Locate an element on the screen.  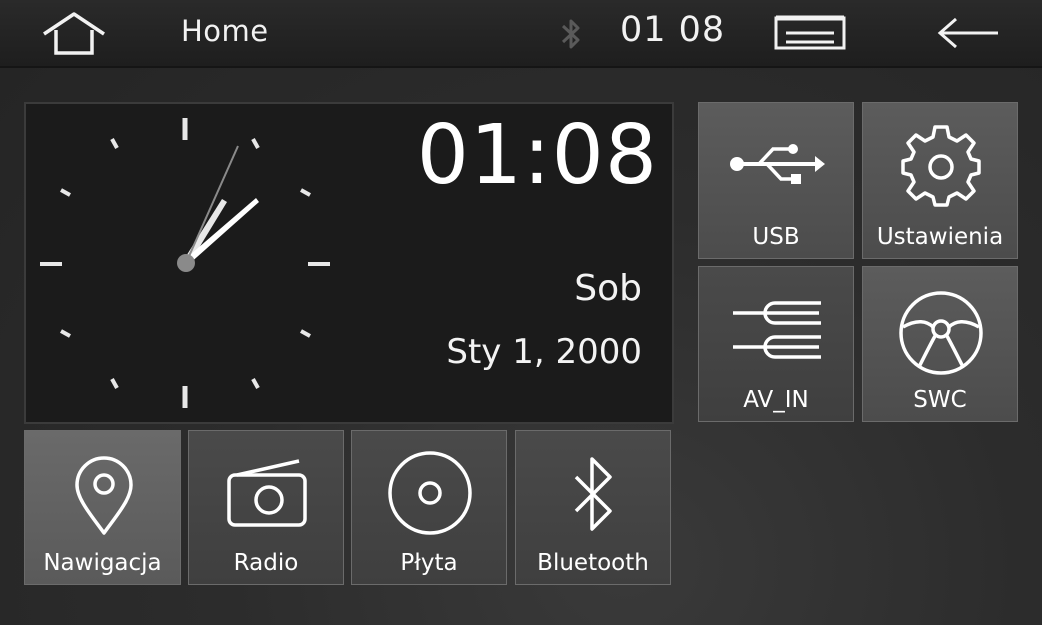
navigation-label: Nawigacja is located at coordinates (102, 563).